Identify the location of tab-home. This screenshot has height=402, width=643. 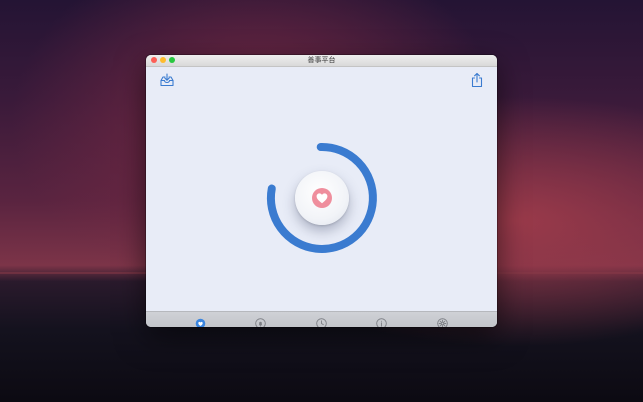
(200, 320).